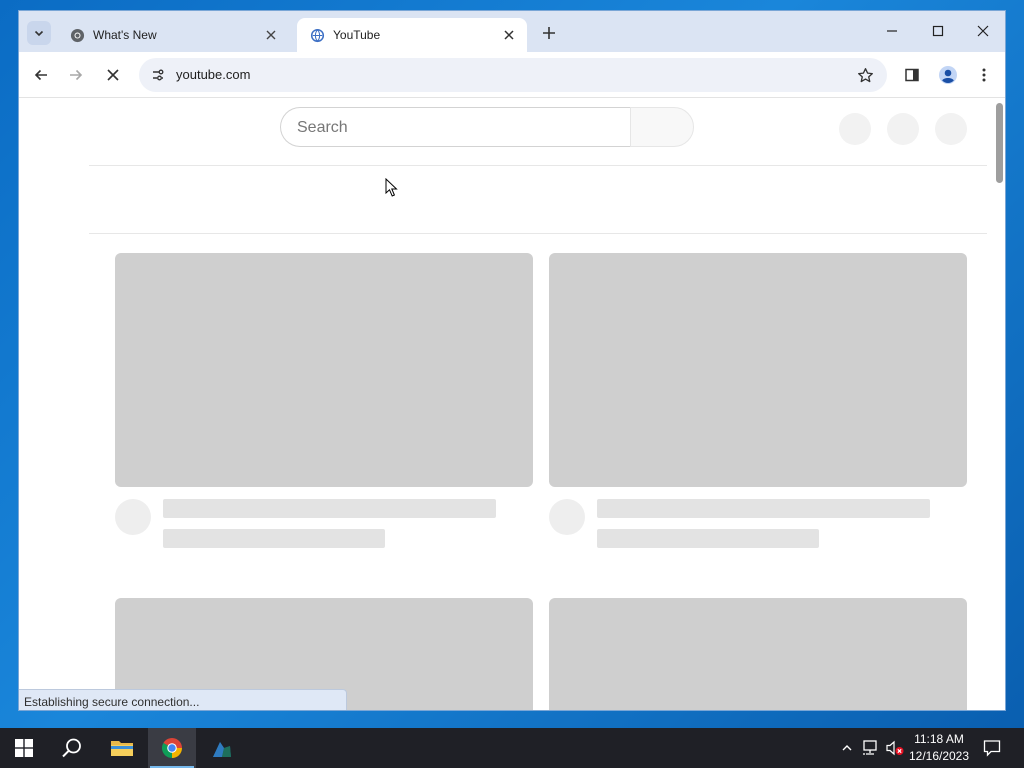 The width and height of the screenshot is (1024, 768). What do you see at coordinates (357, 35) in the screenshot?
I see `tab-title: YouTube` at bounding box center [357, 35].